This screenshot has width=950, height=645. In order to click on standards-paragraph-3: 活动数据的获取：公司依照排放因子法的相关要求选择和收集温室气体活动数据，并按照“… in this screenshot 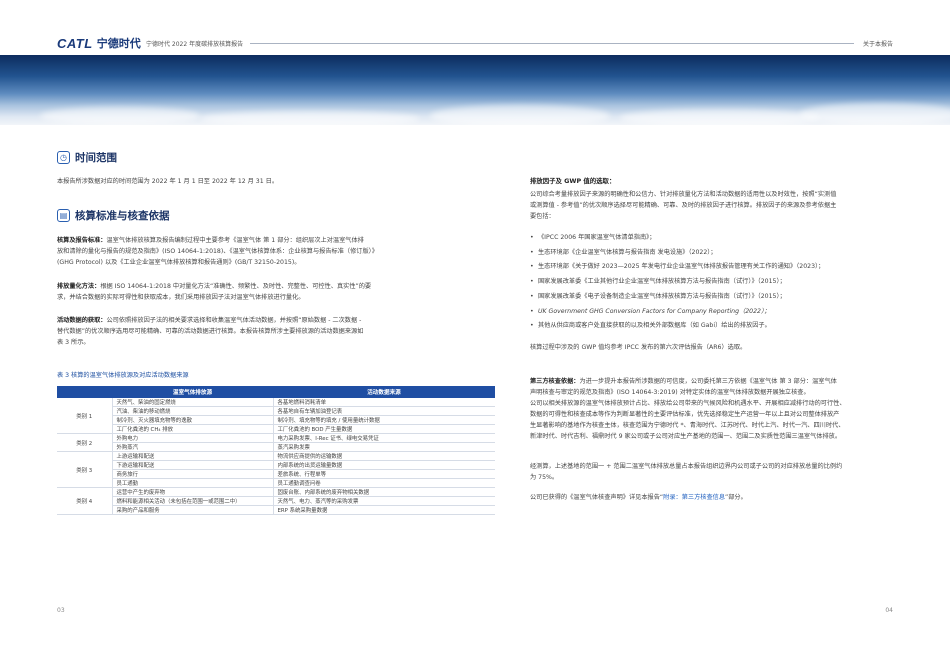, I will do `click(210, 331)`.